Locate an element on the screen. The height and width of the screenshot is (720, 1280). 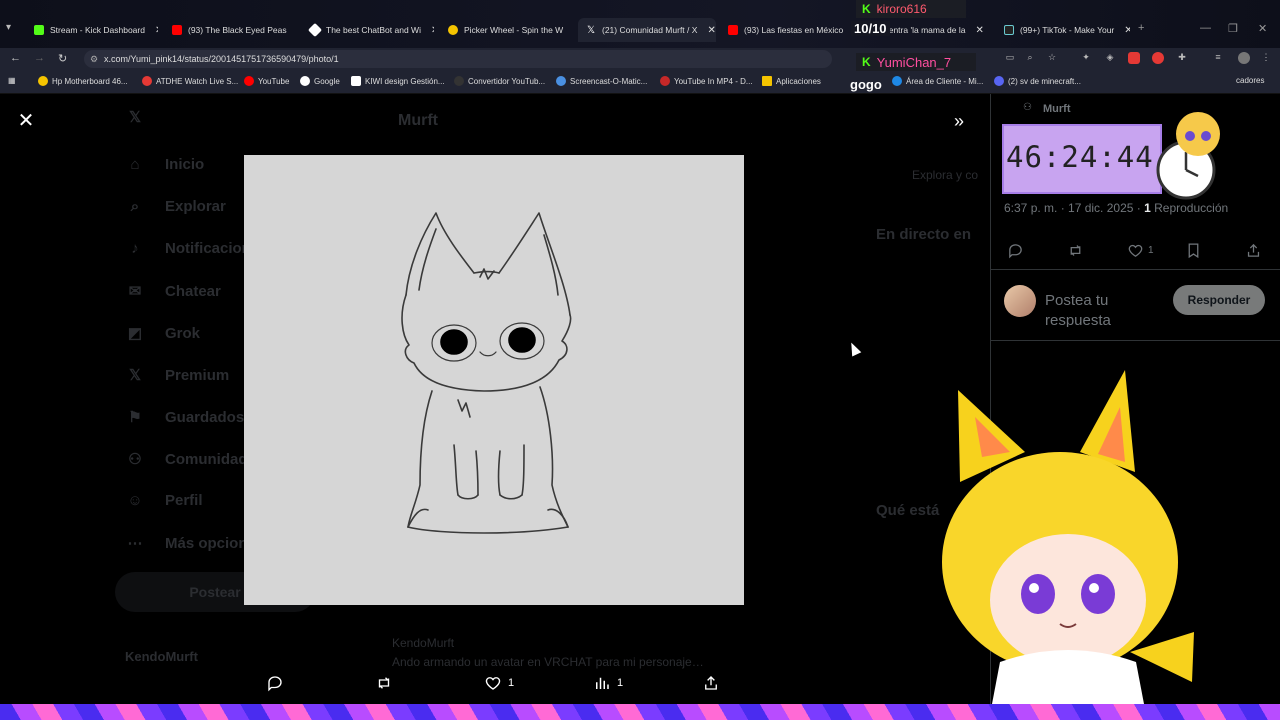
youtube-icon is located at coordinates (733, 30).